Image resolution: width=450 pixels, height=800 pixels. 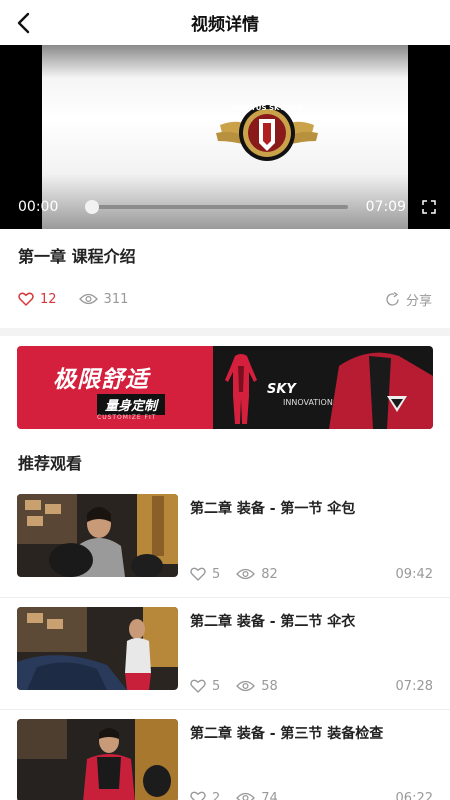 What do you see at coordinates (116, 299) in the screenshot?
I see `view-count: 311` at bounding box center [116, 299].